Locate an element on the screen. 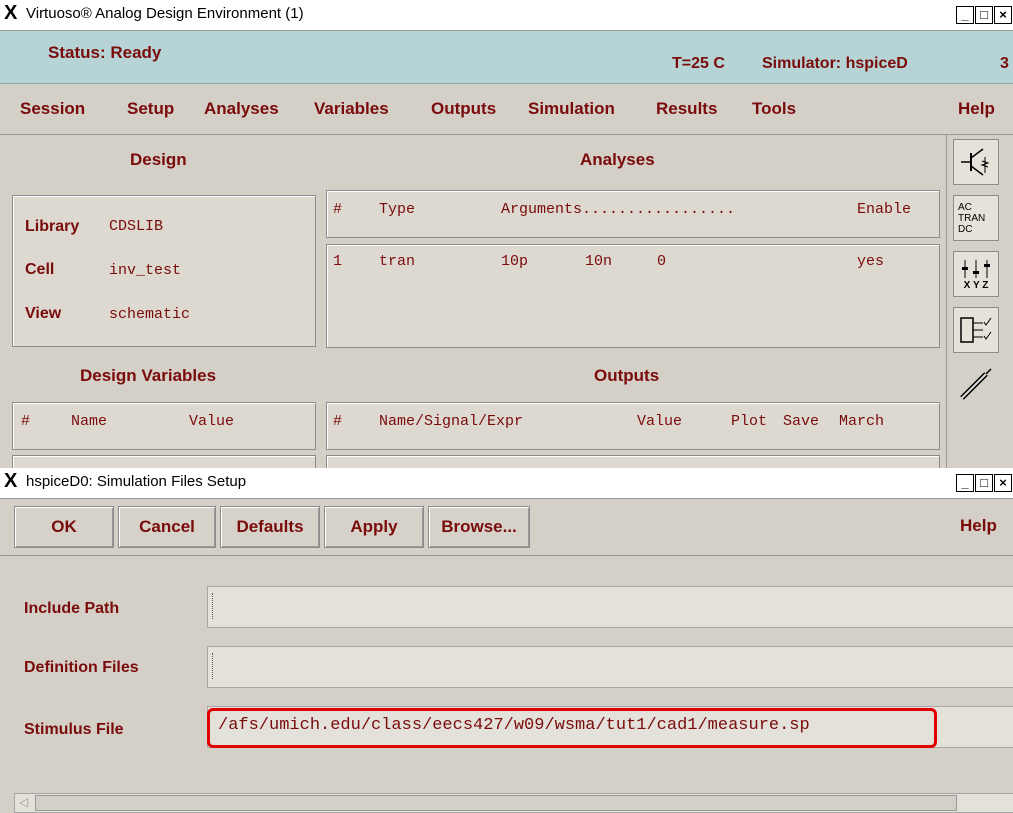  setup-outputs-button is located at coordinates (976, 330).